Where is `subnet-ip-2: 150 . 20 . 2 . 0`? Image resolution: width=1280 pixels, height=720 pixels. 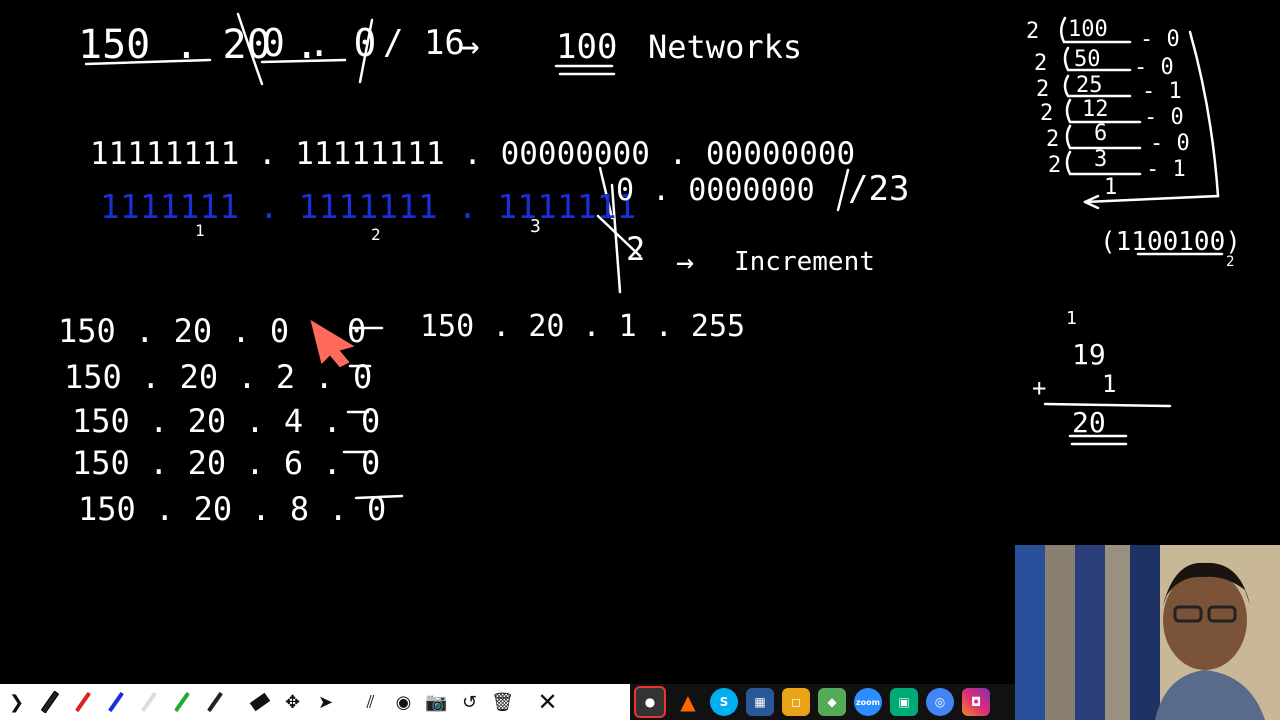
subnet-ip-2: 150 . 20 . 2 . 0 is located at coordinates (218, 377).